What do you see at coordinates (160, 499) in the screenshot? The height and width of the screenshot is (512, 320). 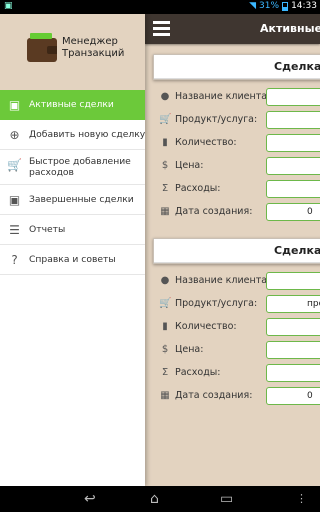 I see `system-navigation-bar: ↩ ⌂ ▭ ⋮` at bounding box center [160, 499].